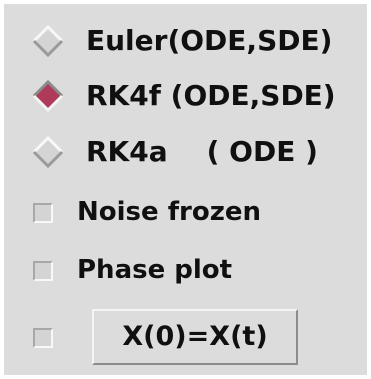 The image size is (371, 379). Describe the element at coordinates (202, 151) in the screenshot. I see `radio-rk4a-label: RK4a ( ODE )` at that location.